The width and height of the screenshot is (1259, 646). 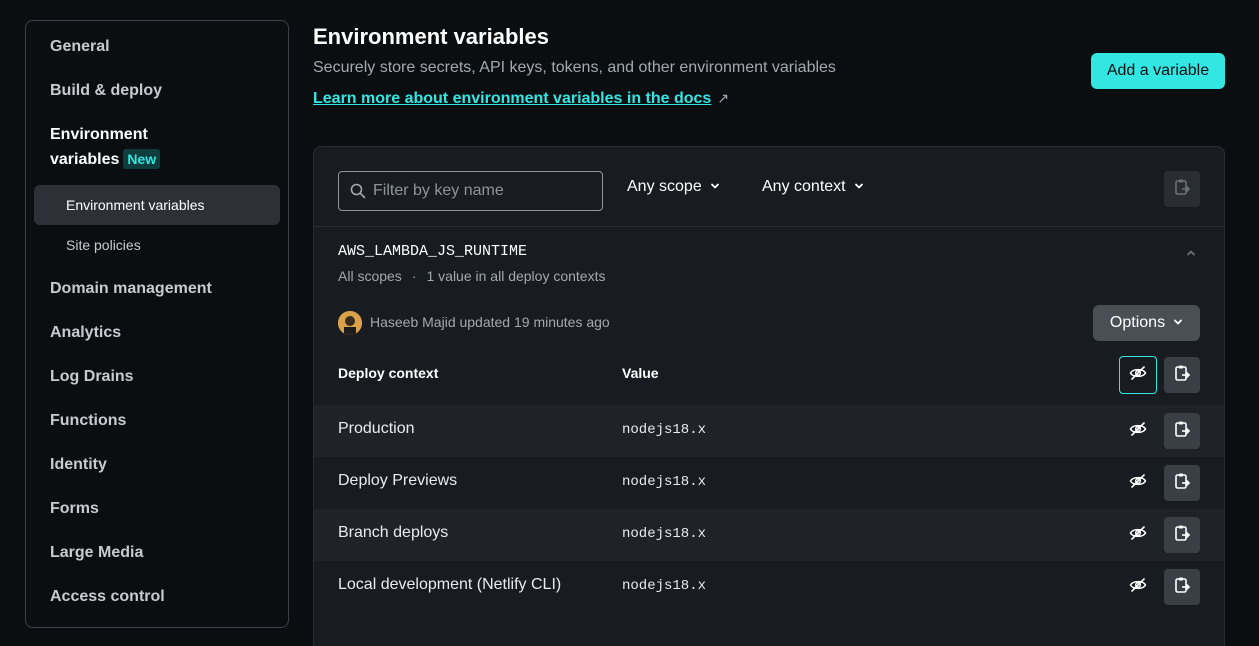 I want to click on sidebar-item-large-media: Large Media, so click(x=96, y=553).